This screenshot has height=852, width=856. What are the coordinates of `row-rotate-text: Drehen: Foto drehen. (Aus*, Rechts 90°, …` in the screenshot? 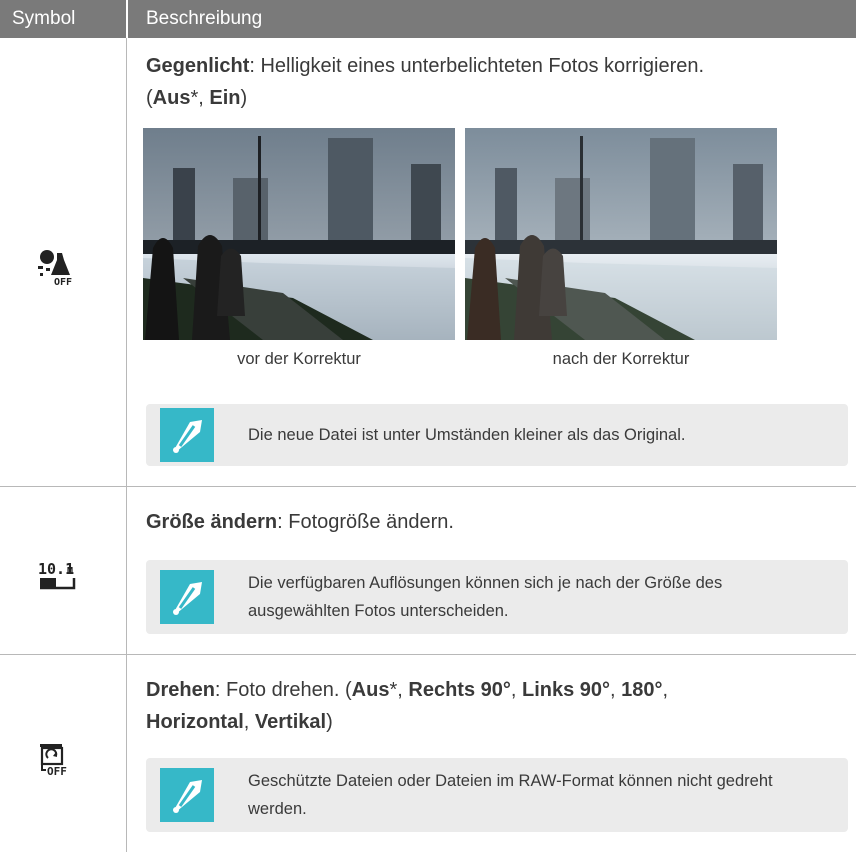 It's located at (407, 706).